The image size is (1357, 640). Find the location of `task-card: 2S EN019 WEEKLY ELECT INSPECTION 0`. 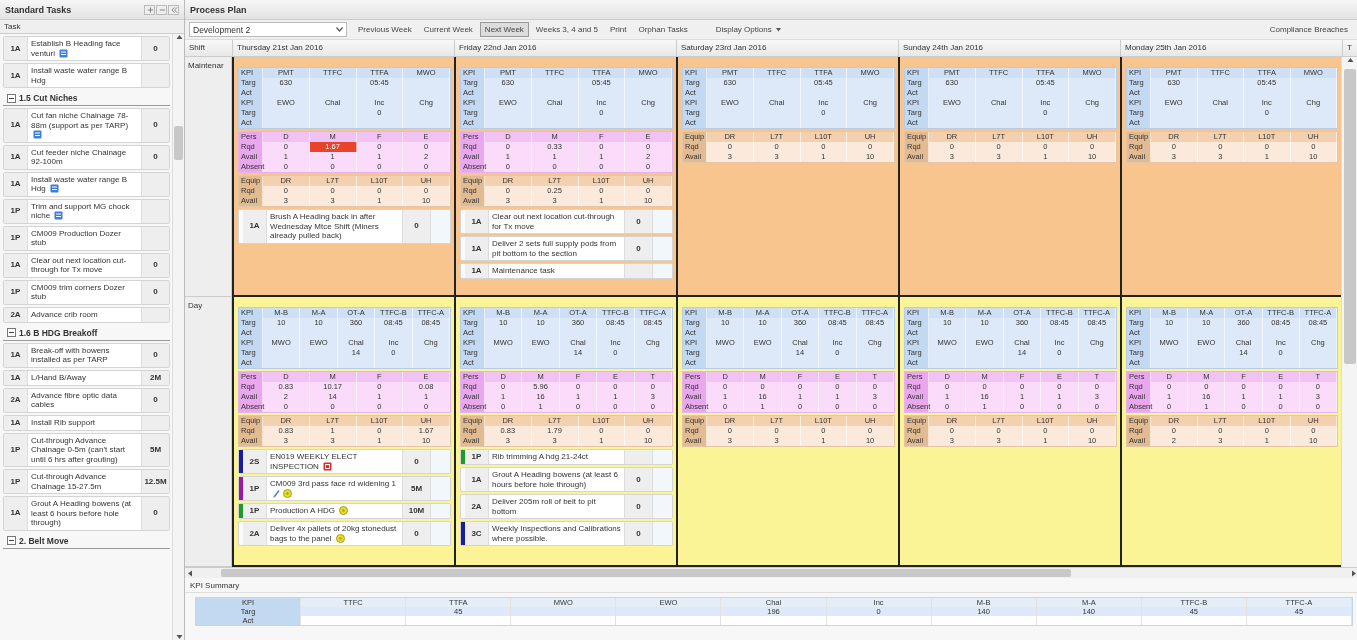

task-card: 2S EN019 WEEKLY ELECT INSPECTION 0 is located at coordinates (344, 461).